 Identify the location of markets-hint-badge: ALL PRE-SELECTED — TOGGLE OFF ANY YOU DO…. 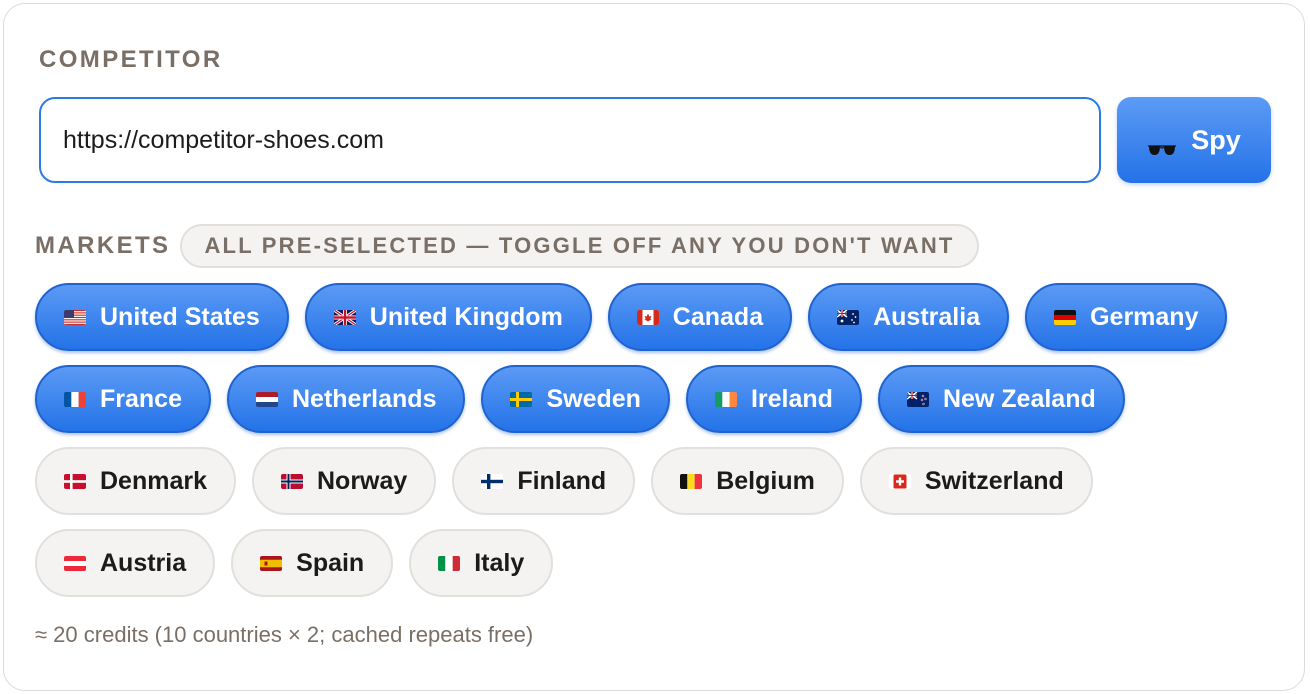
(579, 246).